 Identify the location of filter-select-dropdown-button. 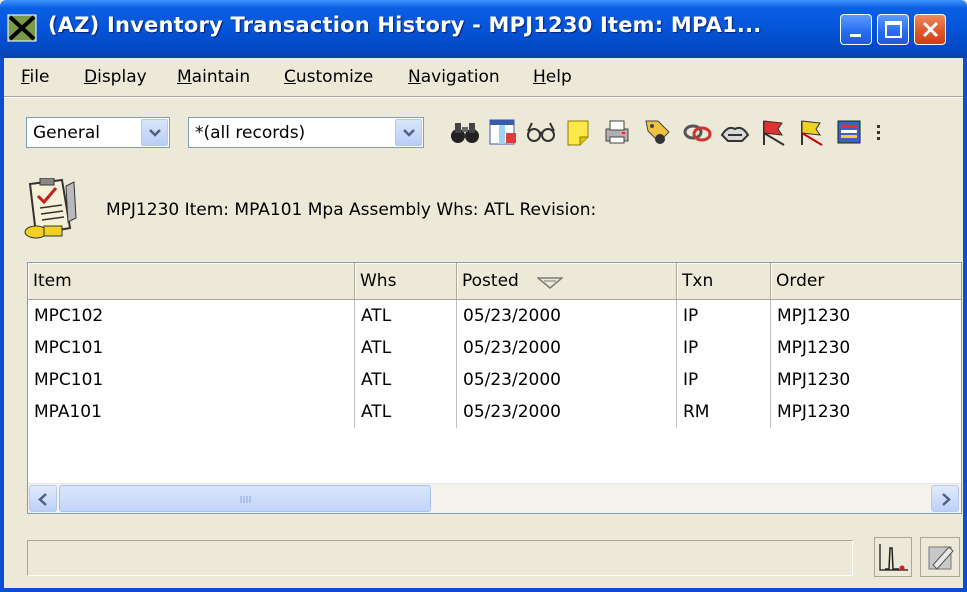
(408, 132).